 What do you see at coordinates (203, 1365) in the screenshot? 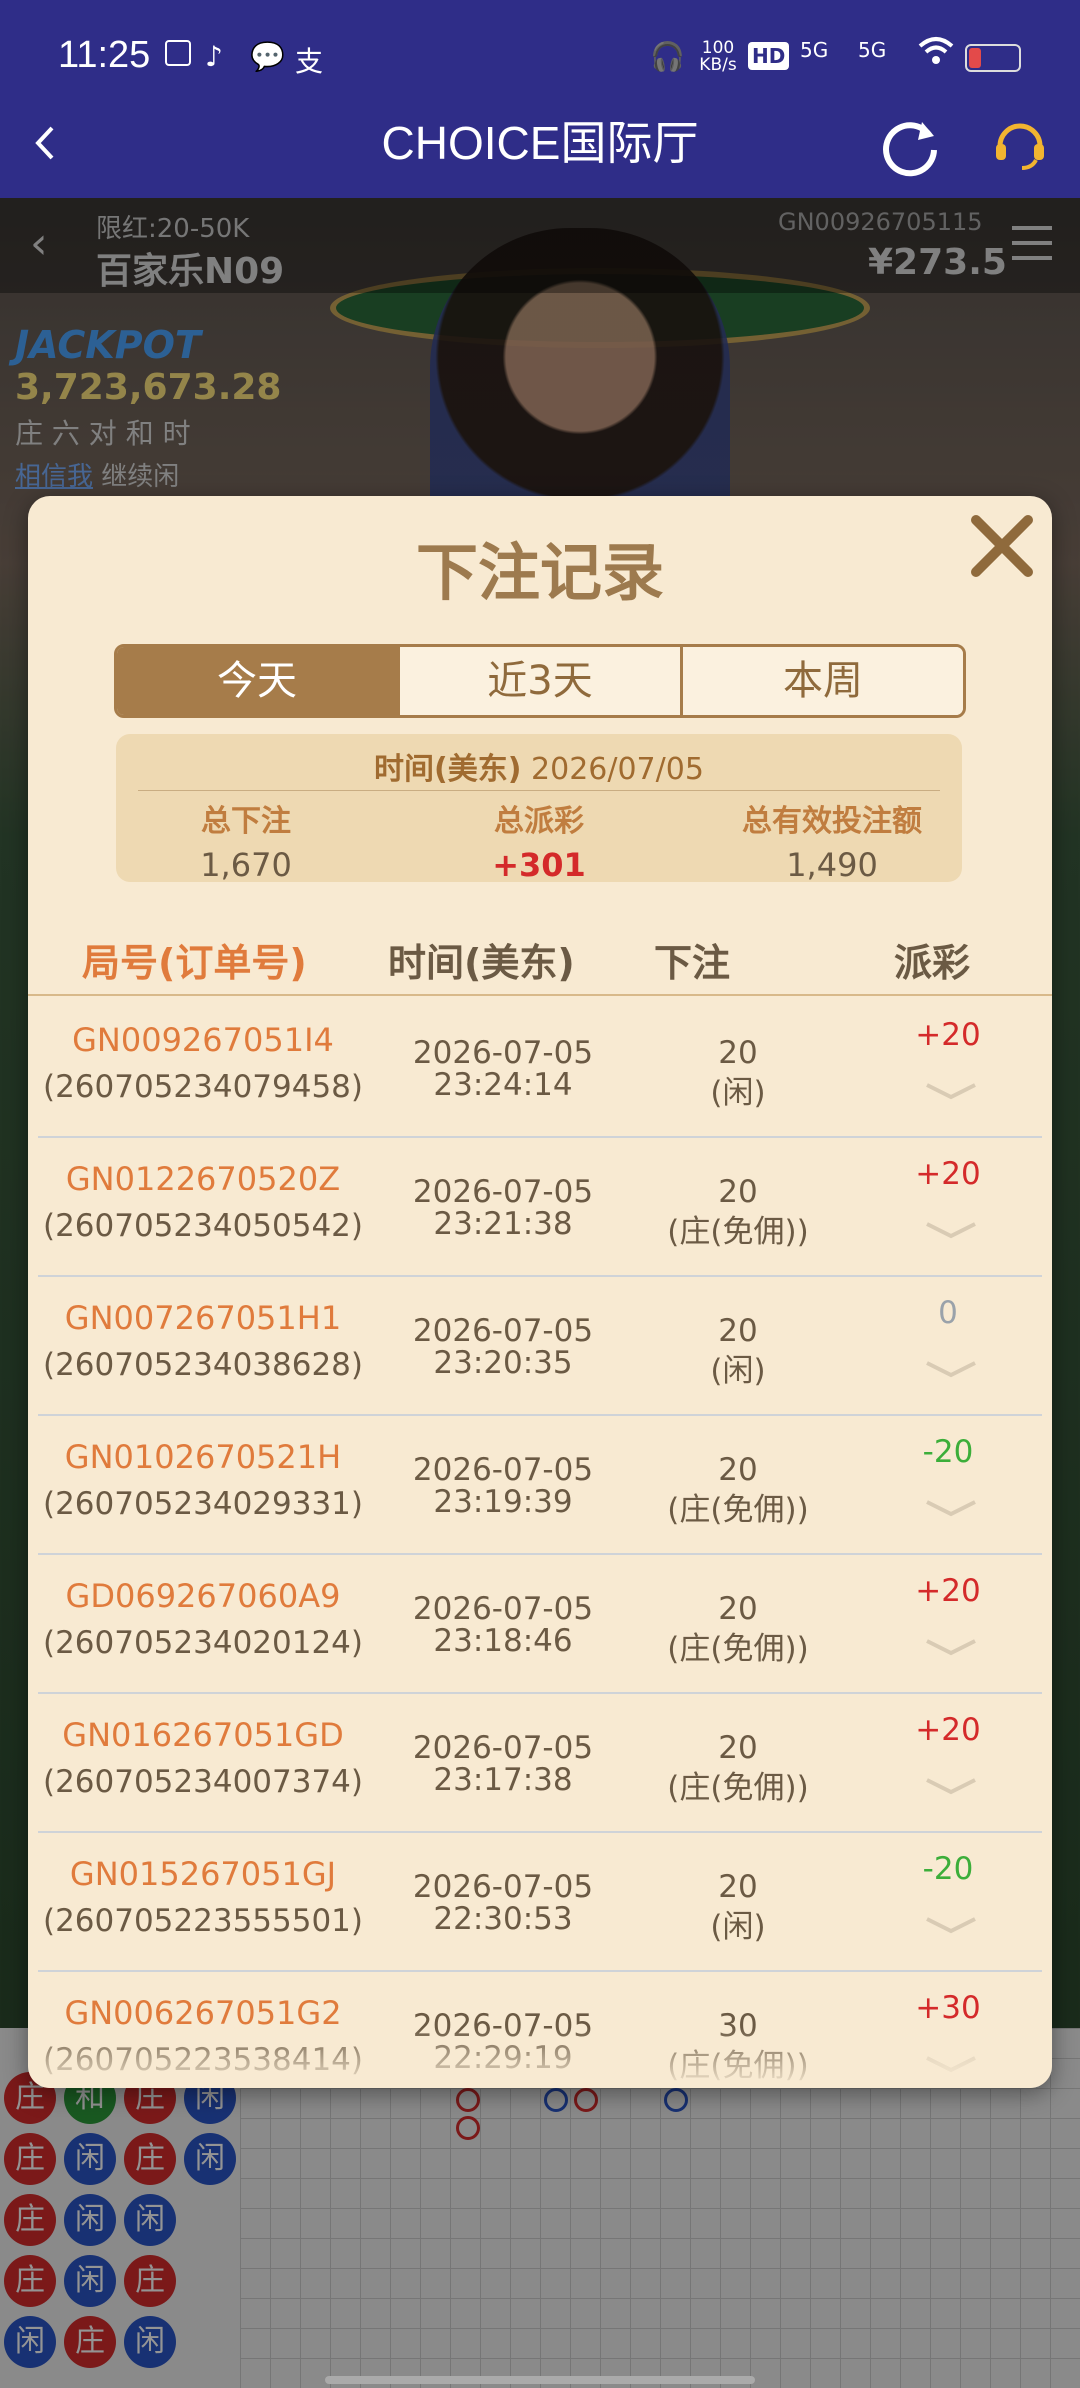
I see `order-number: (260705234038628)` at bounding box center [203, 1365].